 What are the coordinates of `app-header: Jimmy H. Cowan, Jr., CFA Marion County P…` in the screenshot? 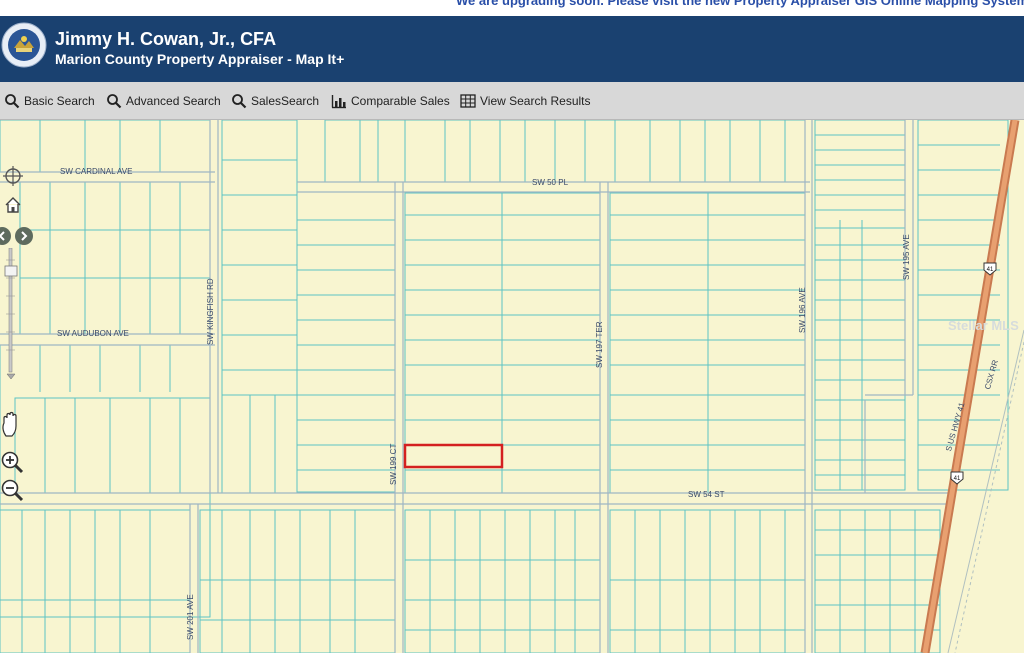 It's located at (512, 49).